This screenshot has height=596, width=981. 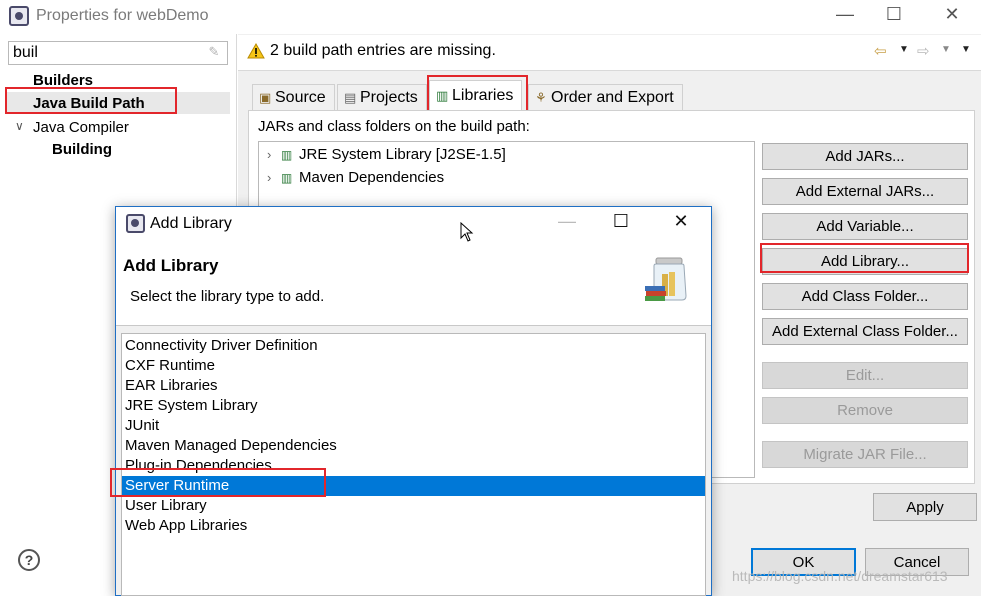 What do you see at coordinates (413, 466) in the screenshot?
I see `list-item: Plug-in Dependencies` at bounding box center [413, 466].